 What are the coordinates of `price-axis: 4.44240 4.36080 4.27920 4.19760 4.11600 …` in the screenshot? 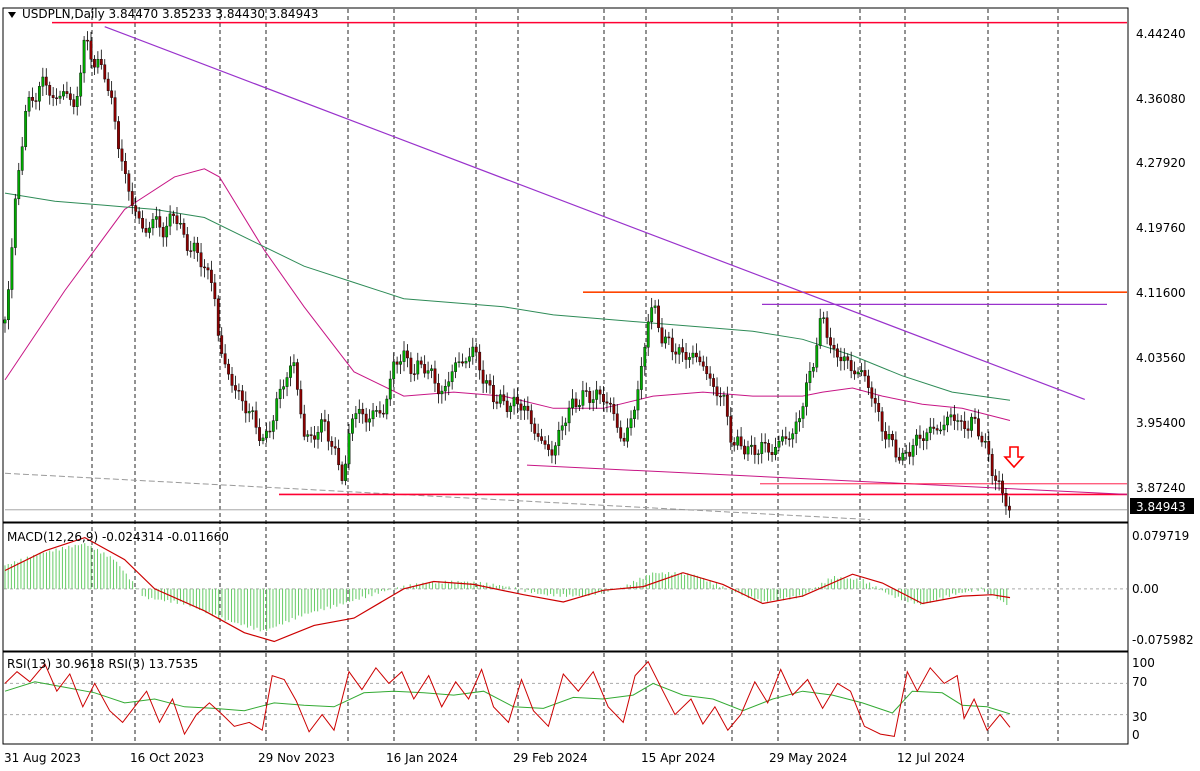 It's located at (1162, 270).